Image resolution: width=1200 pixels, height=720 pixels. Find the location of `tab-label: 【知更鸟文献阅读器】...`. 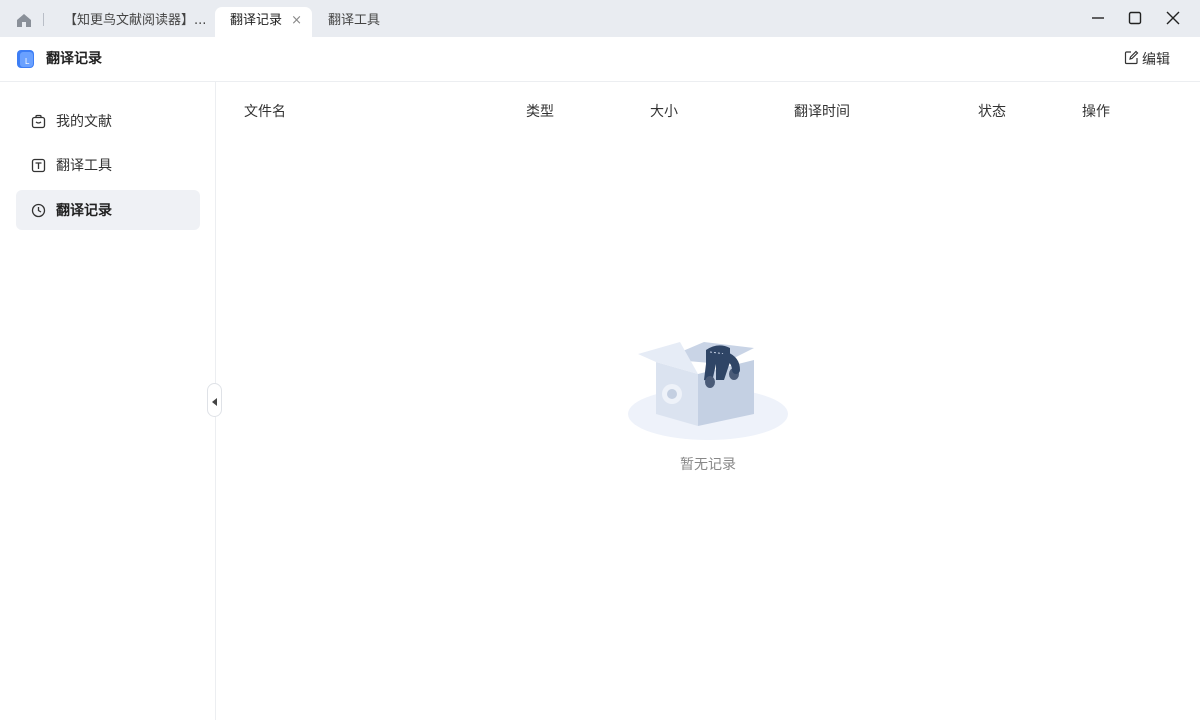

tab-label: 【知更鸟文献阅读器】... is located at coordinates (135, 20).